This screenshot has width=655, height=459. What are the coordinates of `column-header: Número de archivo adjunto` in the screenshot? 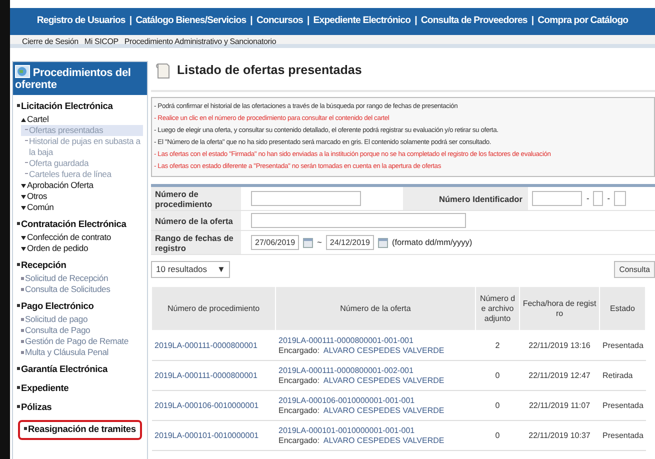 It's located at (498, 308).